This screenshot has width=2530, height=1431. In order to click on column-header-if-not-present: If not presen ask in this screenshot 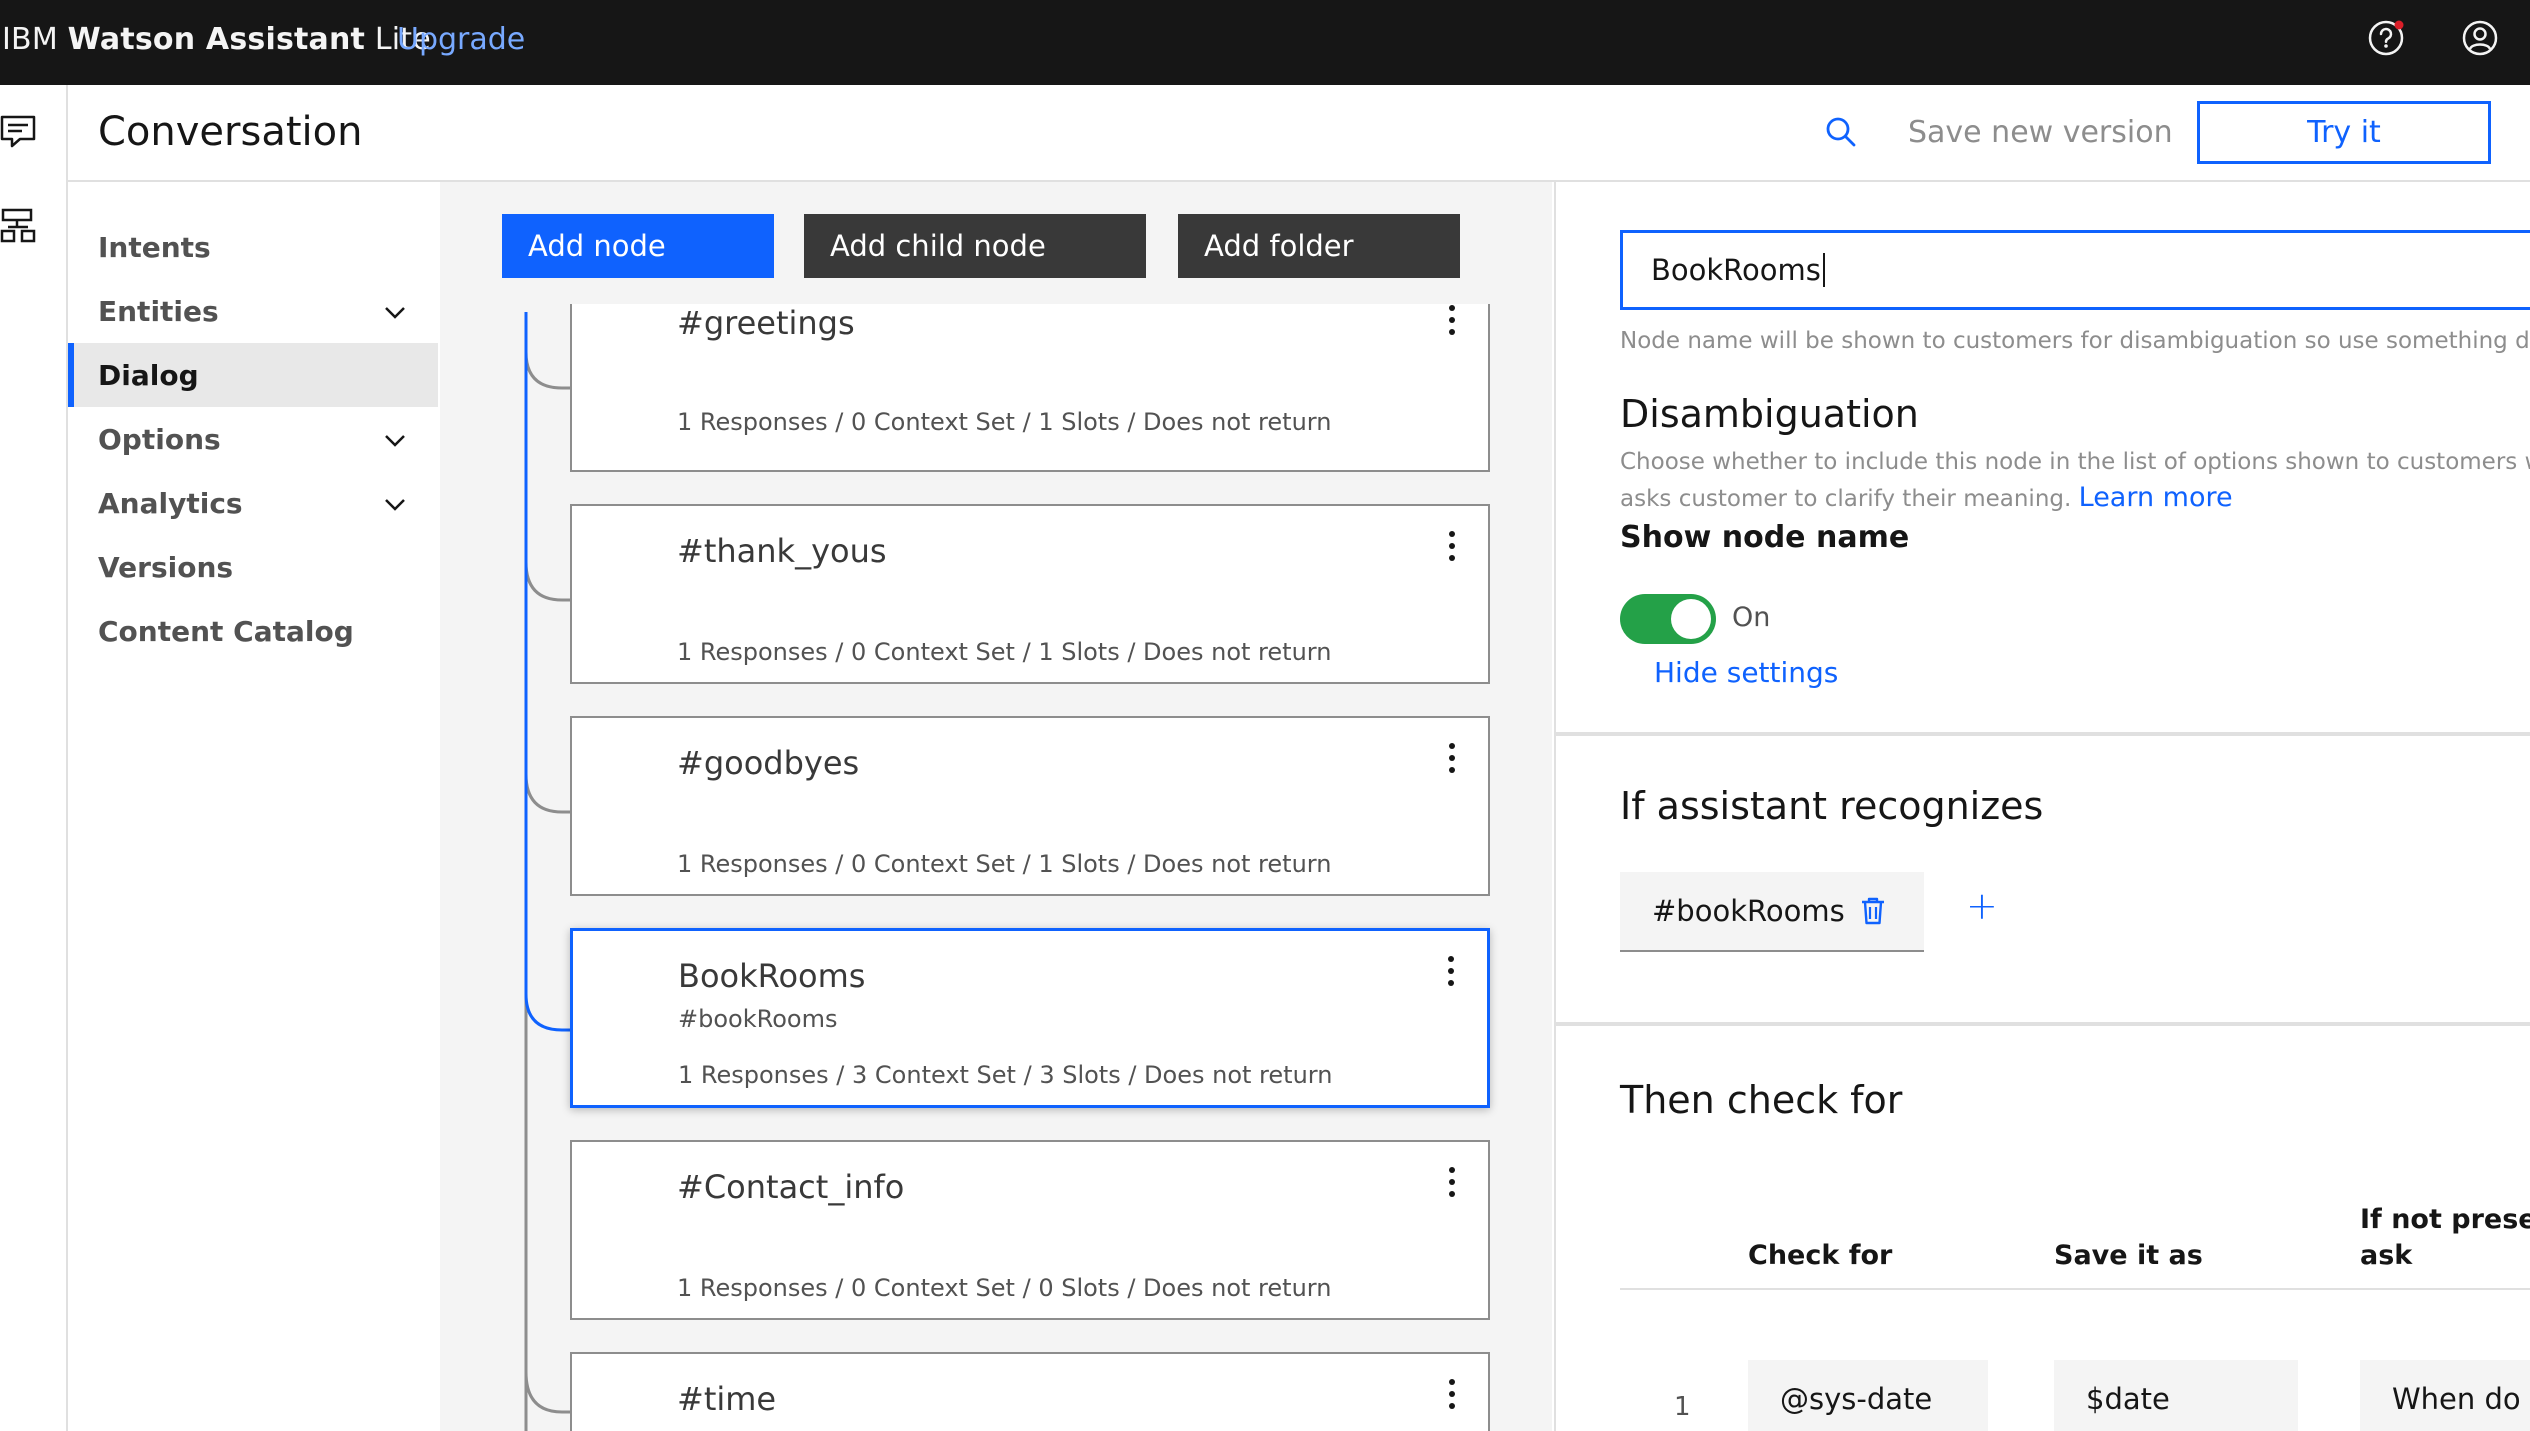, I will do `click(2445, 1238)`.